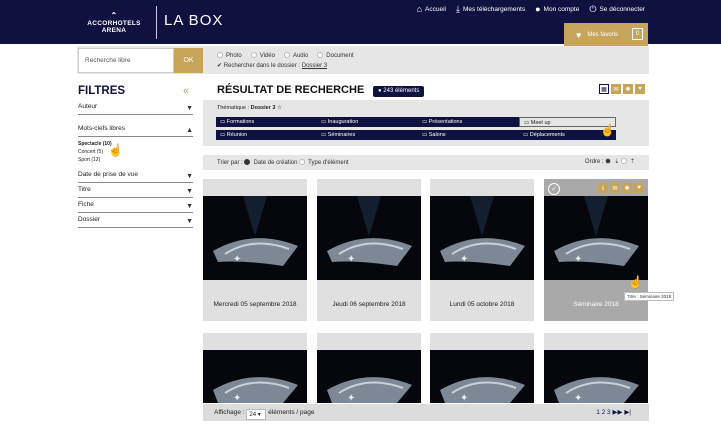 The width and height of the screenshot is (721, 446). I want to click on tag-label: Séminaires, so click(341, 135).